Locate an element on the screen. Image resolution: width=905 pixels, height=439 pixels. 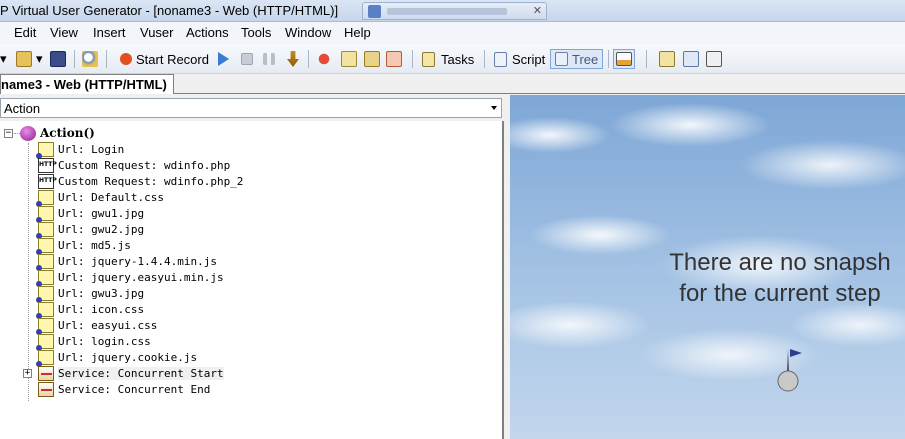
bookmark-icon is located at coordinates (372, 59).